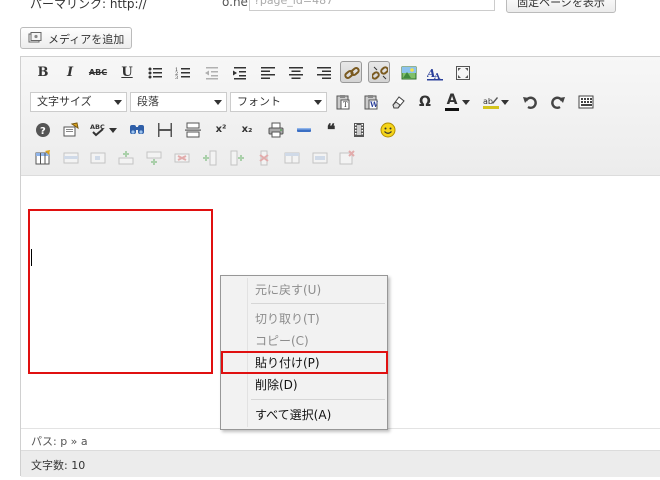  I want to click on menu-item-copy: コピー(C), so click(304, 341).